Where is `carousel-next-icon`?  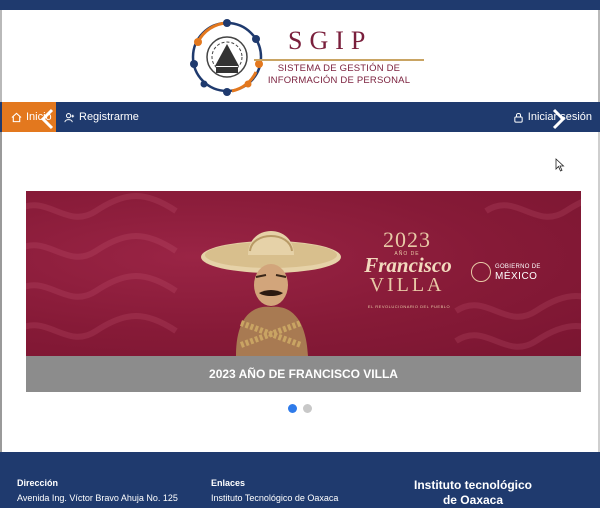
carousel-next-icon is located at coordinates (558, 119).